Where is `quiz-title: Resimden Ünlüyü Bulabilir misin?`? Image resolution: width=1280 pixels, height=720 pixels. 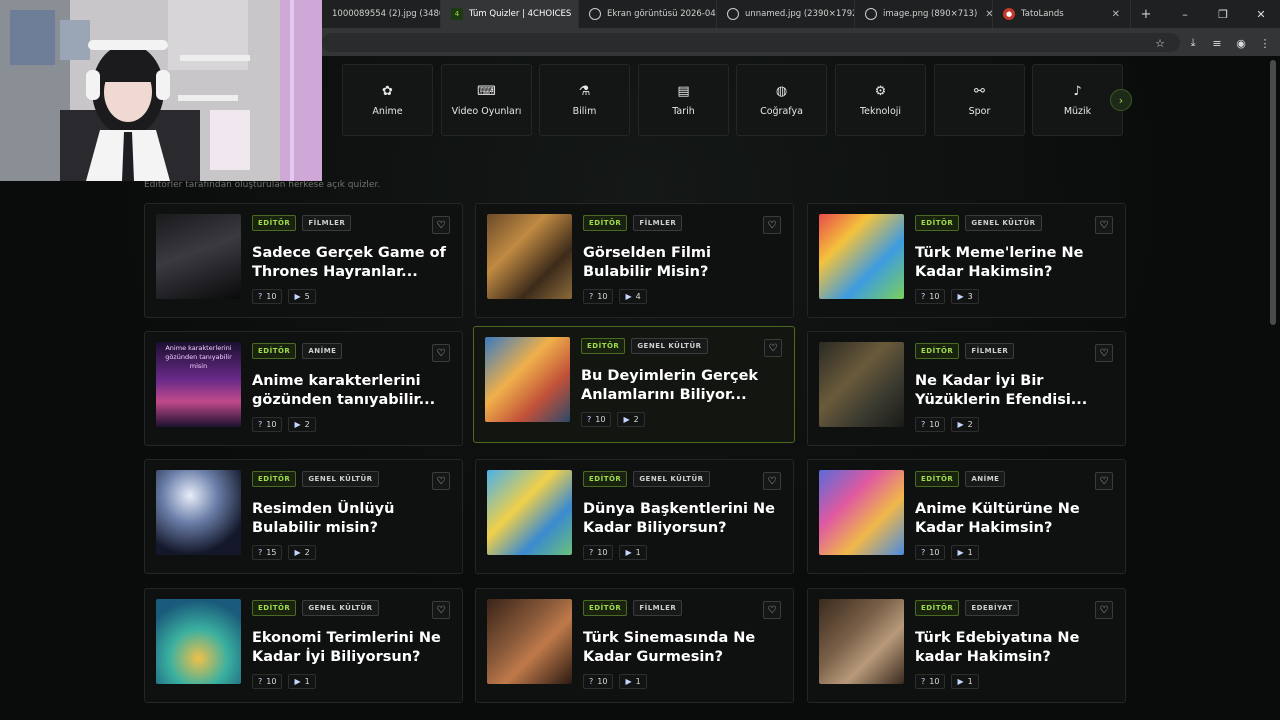
quiz-title: Resimden Ünlüyü Bulabilir misin? is located at coordinates (352, 519).